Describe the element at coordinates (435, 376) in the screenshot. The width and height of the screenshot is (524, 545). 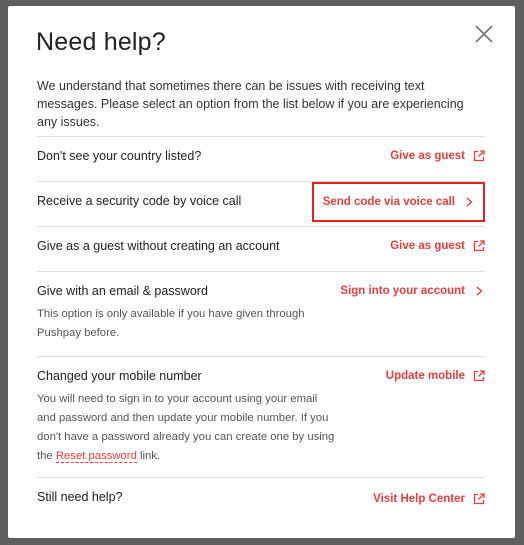
I see `update-mobile-link: Update mobile` at that location.